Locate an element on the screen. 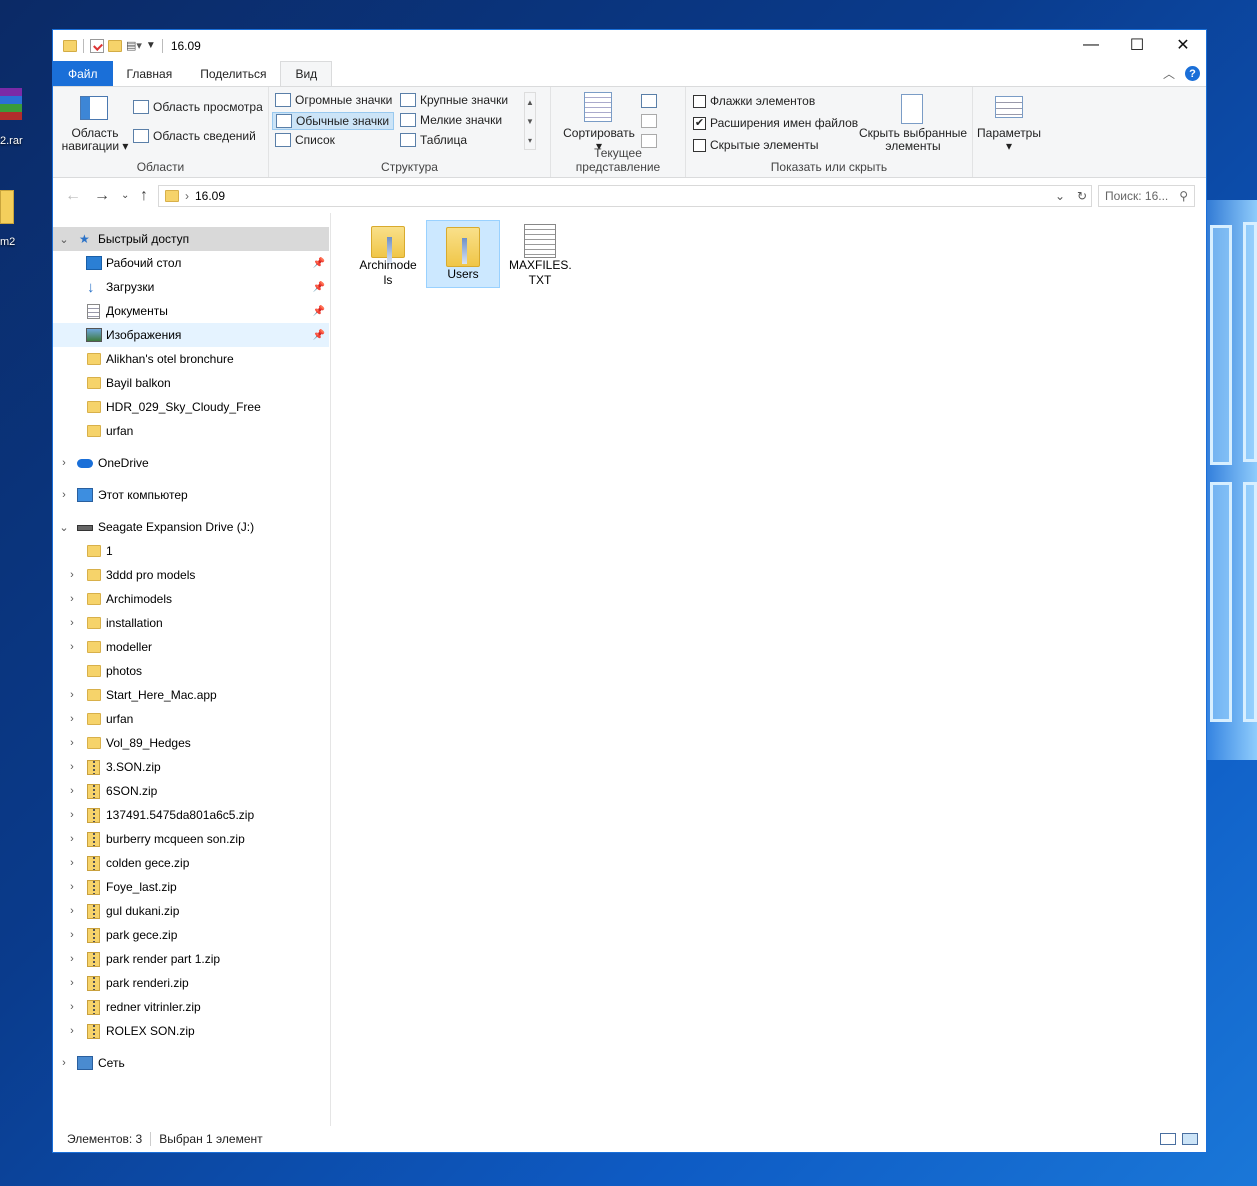  back-arrow-icon: ← is located at coordinates (73, 196).